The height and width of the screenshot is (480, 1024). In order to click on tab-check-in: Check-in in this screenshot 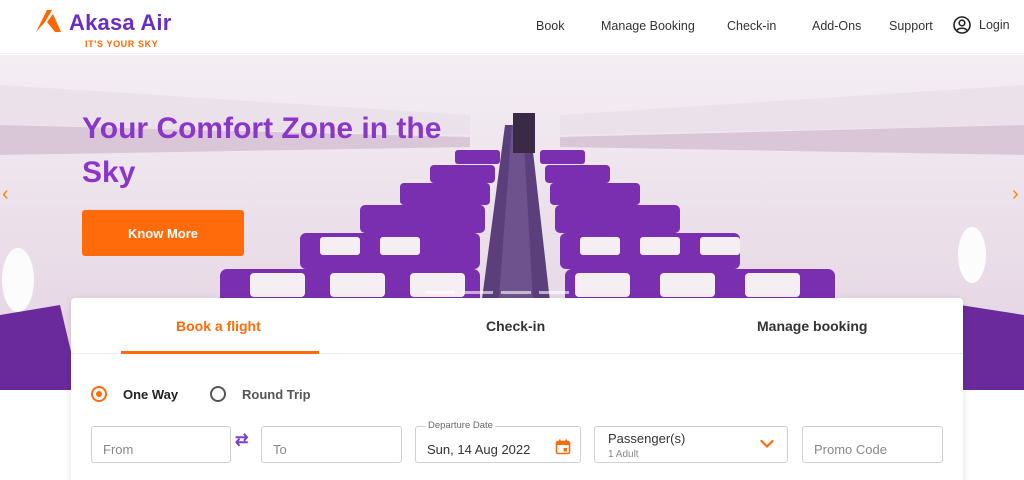, I will do `click(515, 326)`.